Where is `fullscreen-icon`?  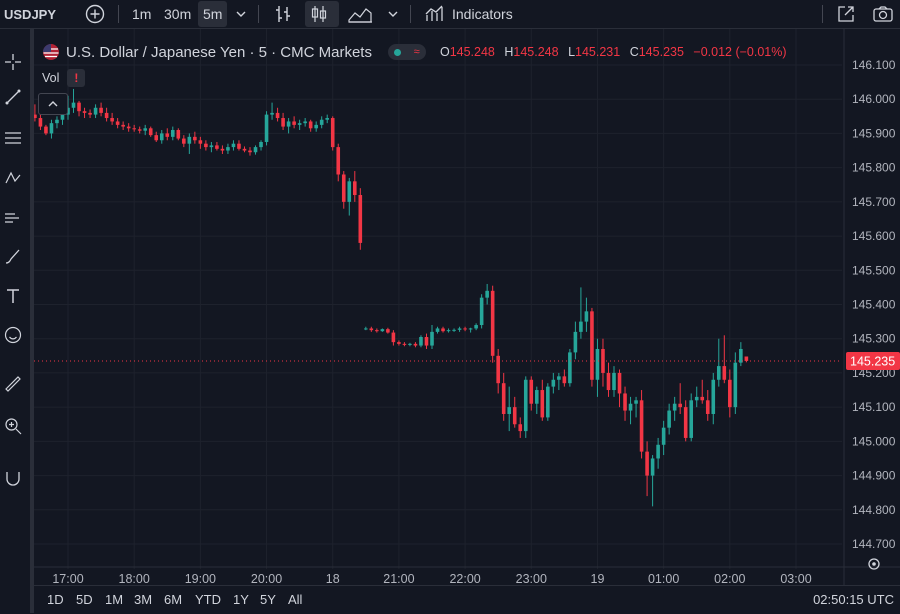 fullscreen-icon is located at coordinates (846, 14).